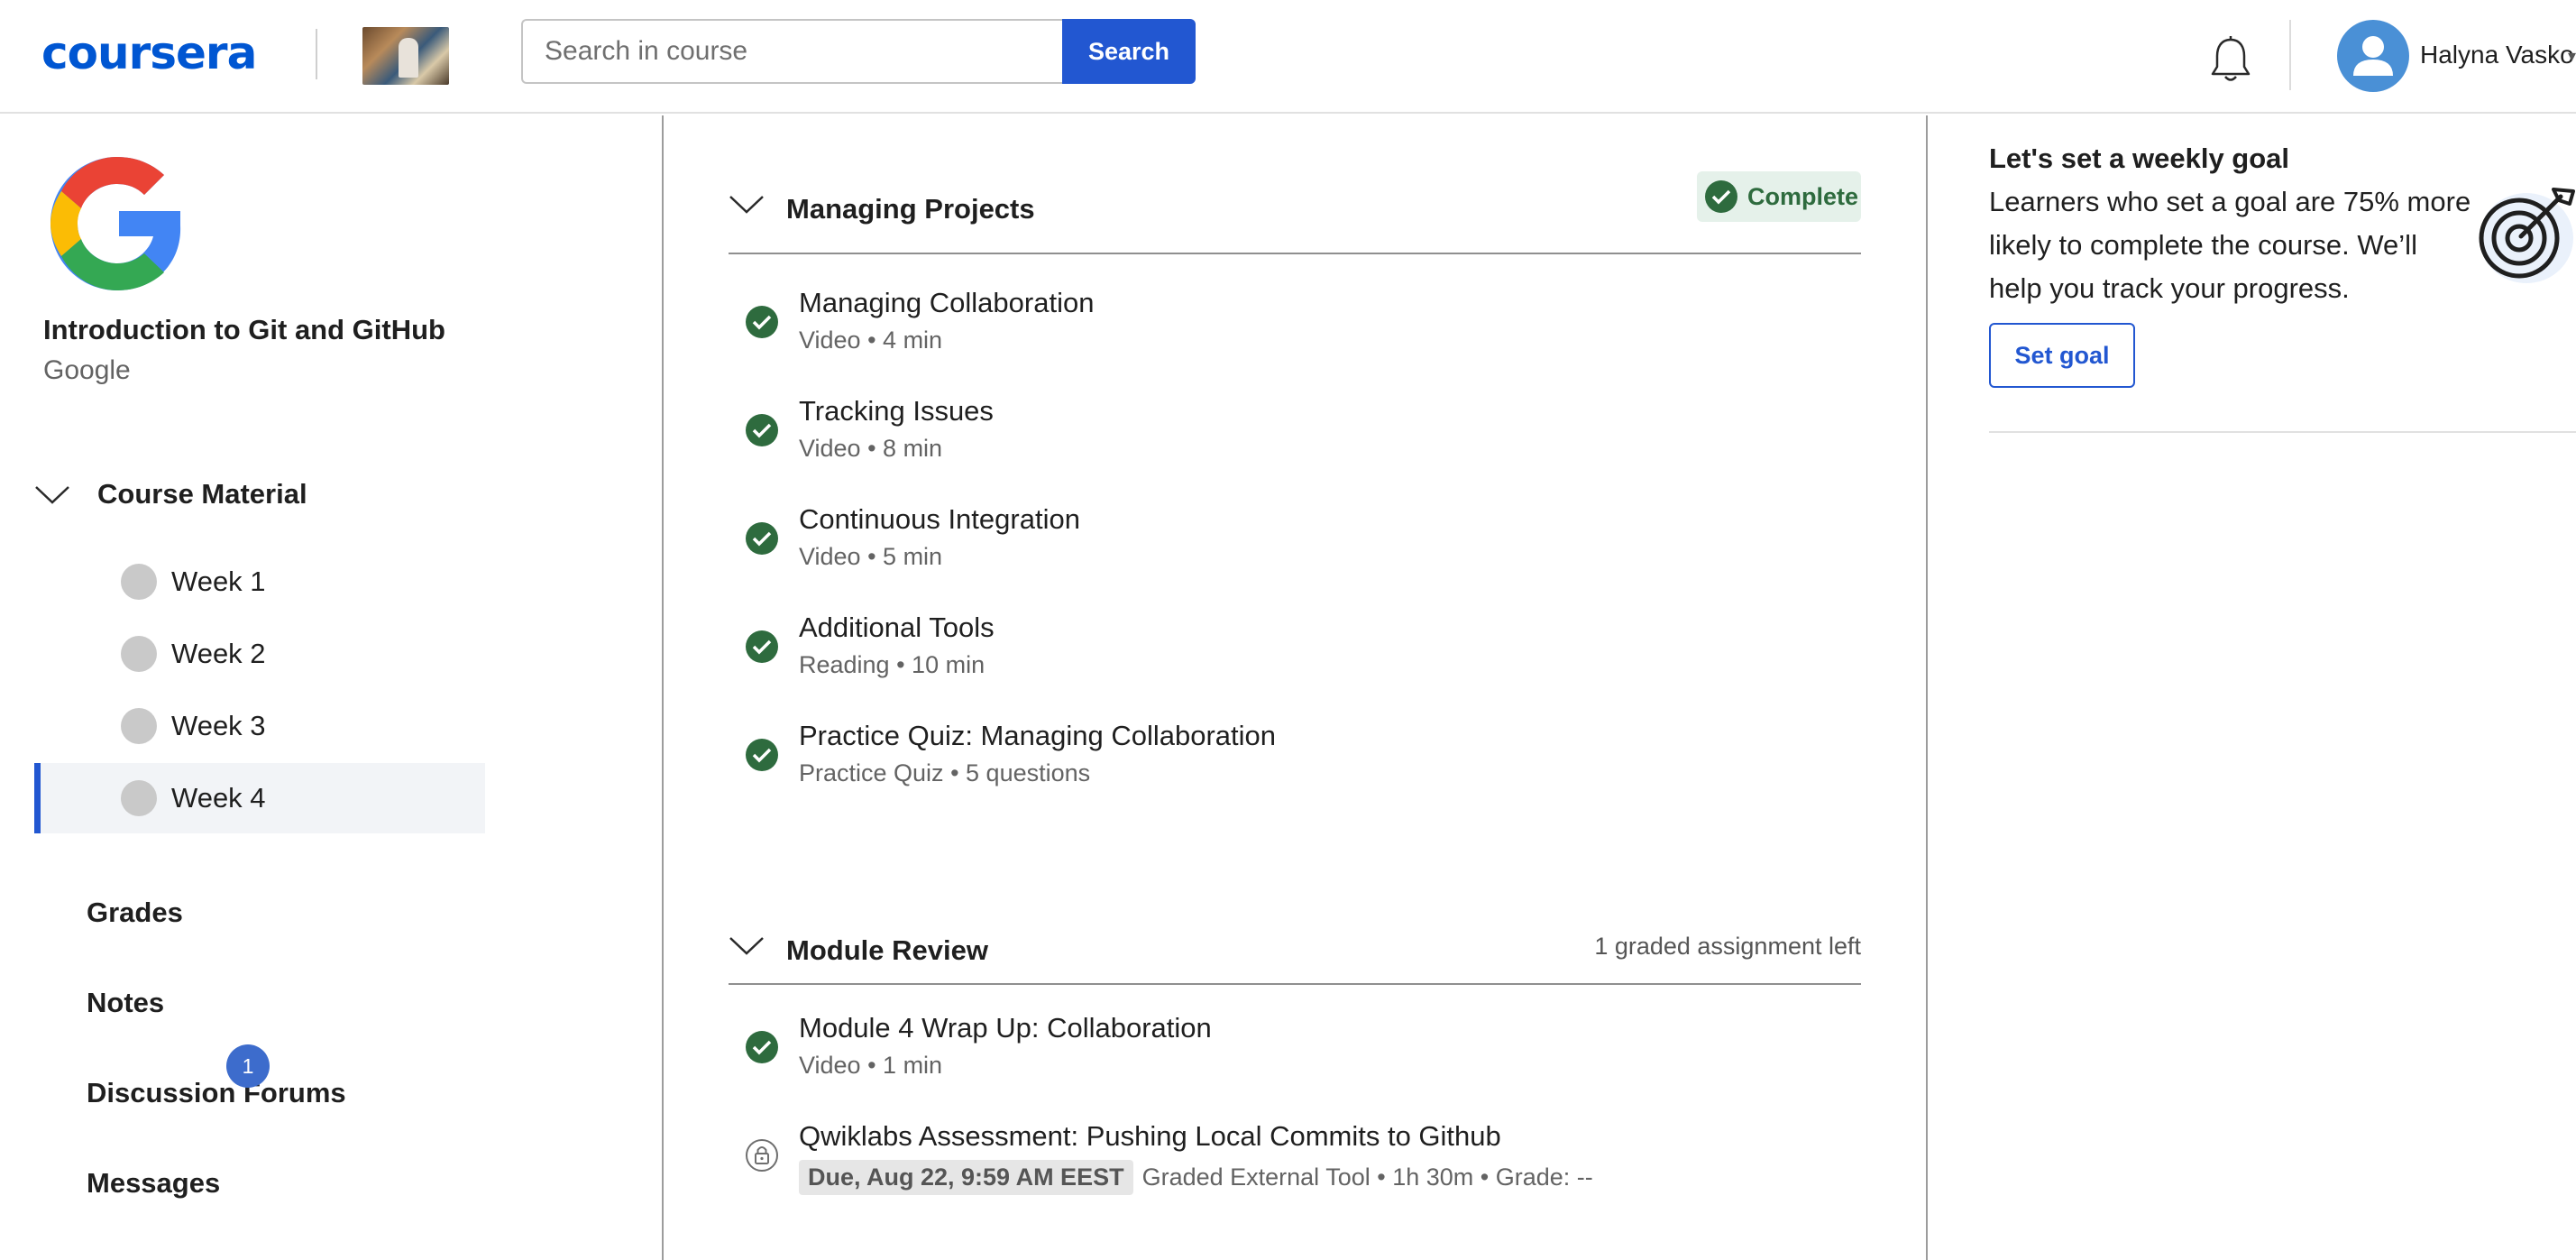 Image resolution: width=2576 pixels, height=1260 pixels. Describe the element at coordinates (2290, 55) in the screenshot. I see `header-divider` at that location.